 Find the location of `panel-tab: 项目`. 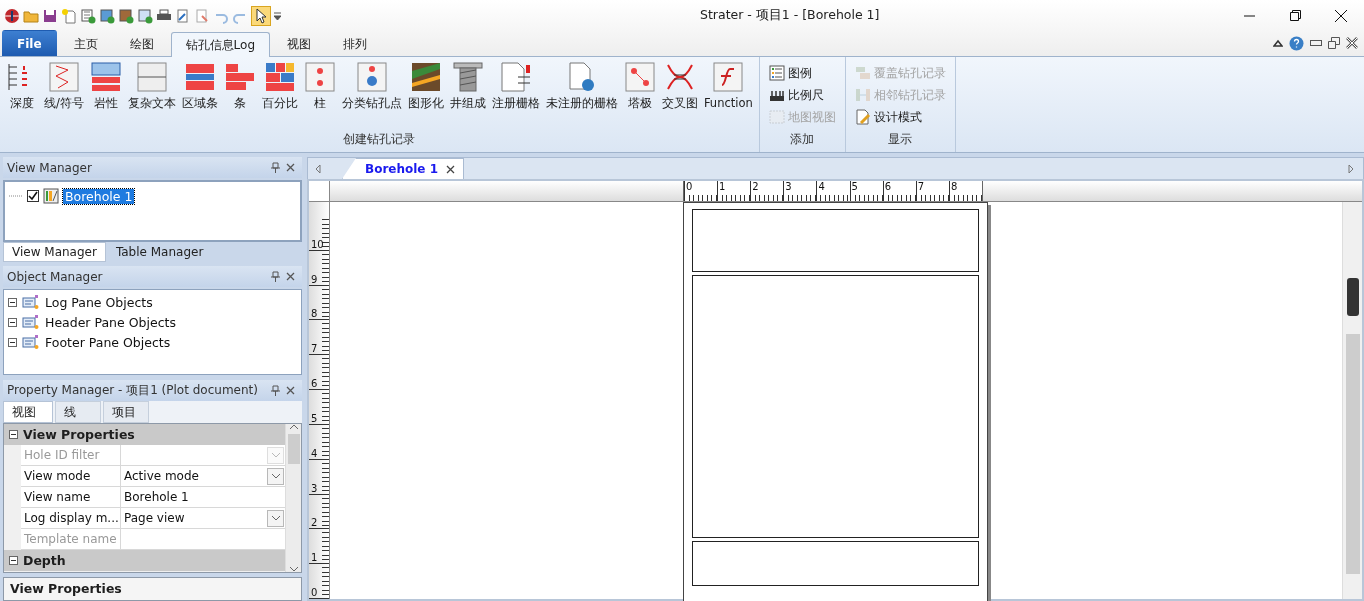

panel-tab: 项目 is located at coordinates (126, 412).